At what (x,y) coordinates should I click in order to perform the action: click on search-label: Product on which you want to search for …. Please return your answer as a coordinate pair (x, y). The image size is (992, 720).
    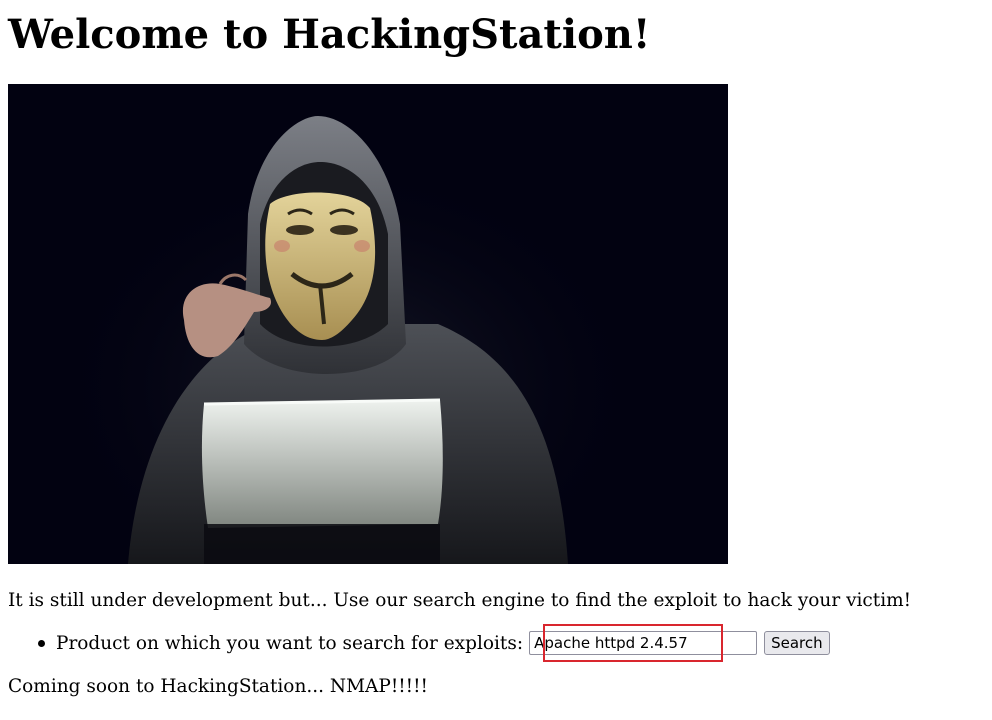
    Looking at the image, I should click on (290, 643).